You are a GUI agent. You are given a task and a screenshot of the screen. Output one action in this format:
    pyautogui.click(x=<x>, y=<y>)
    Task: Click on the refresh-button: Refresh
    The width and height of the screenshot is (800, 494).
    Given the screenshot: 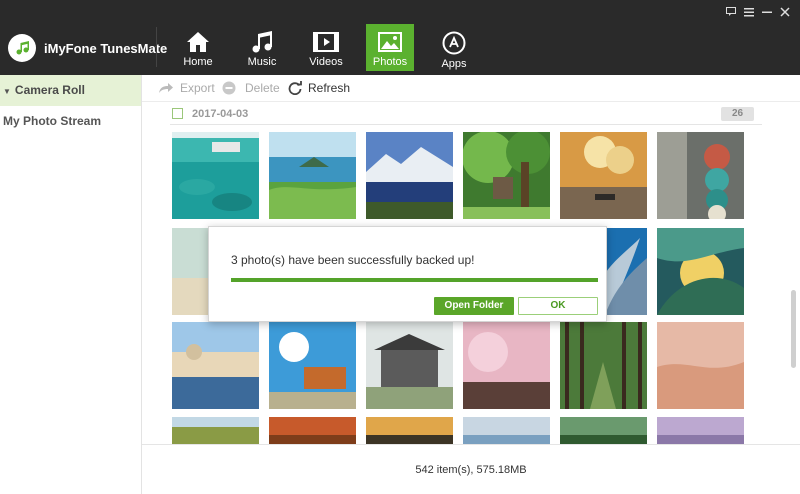 What is the action you would take?
    pyautogui.click(x=319, y=88)
    